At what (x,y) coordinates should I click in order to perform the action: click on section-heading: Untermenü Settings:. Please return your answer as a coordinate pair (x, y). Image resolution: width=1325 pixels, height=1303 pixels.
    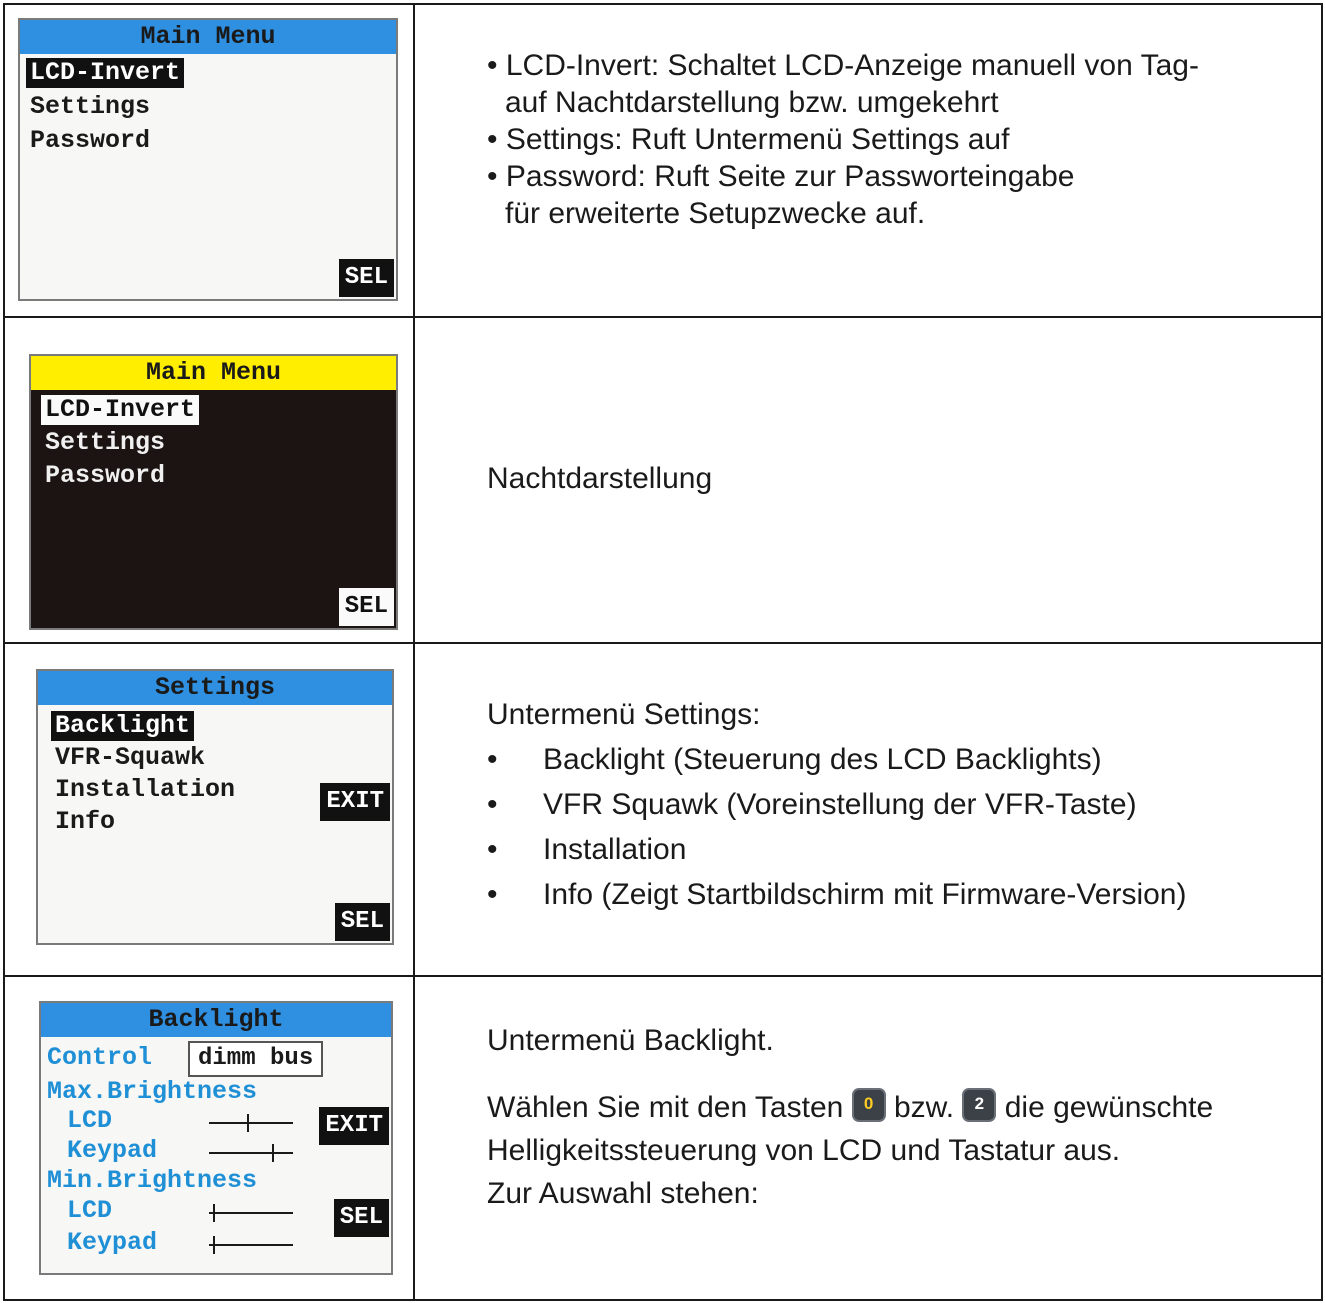
    Looking at the image, I should click on (624, 714).